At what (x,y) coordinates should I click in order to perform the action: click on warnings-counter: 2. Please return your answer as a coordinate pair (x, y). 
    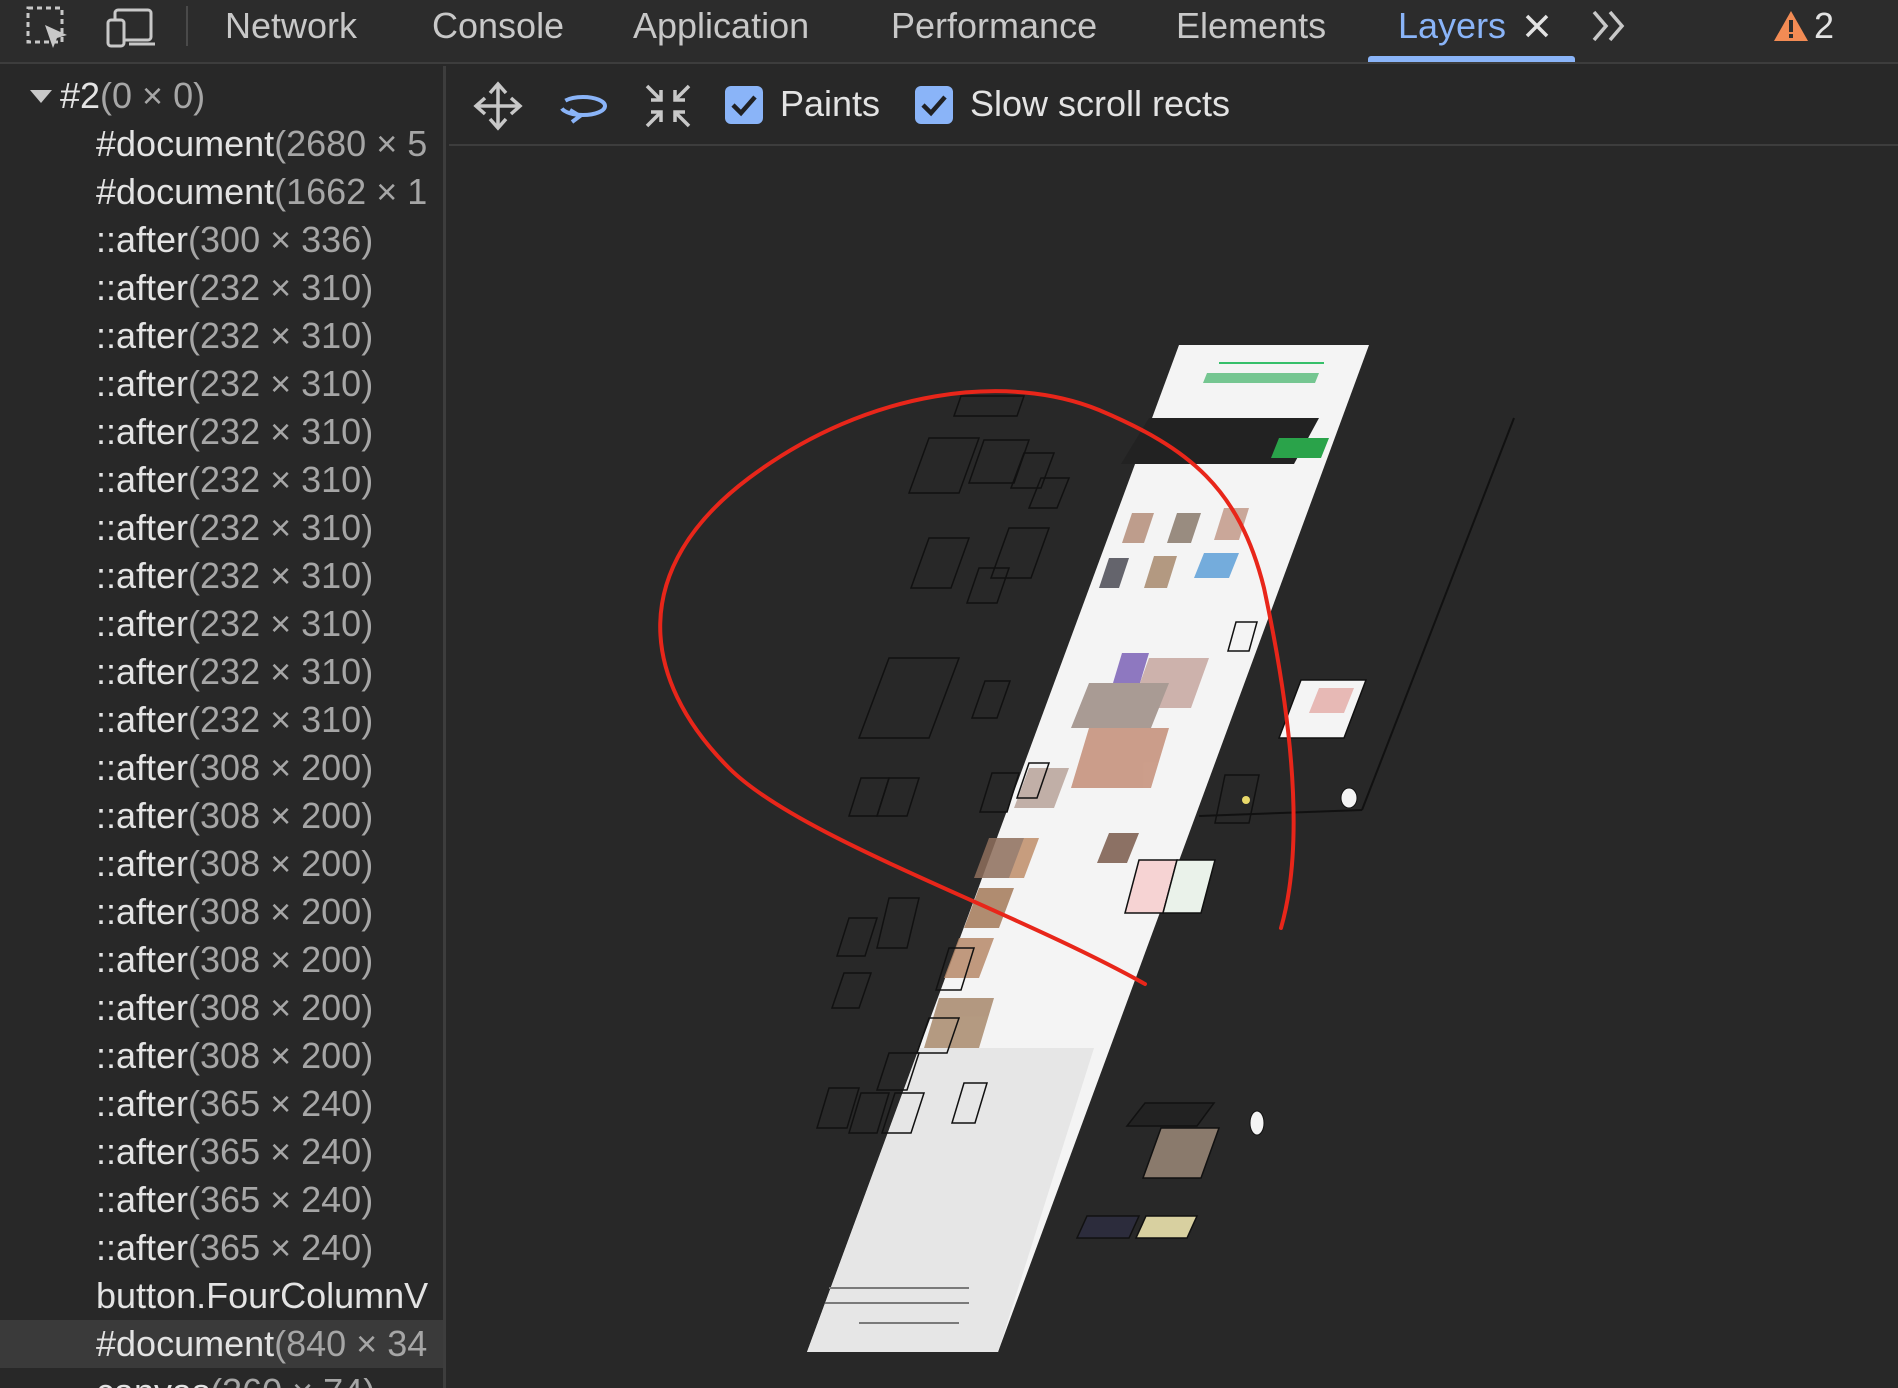
    Looking at the image, I should click on (1803, 26).